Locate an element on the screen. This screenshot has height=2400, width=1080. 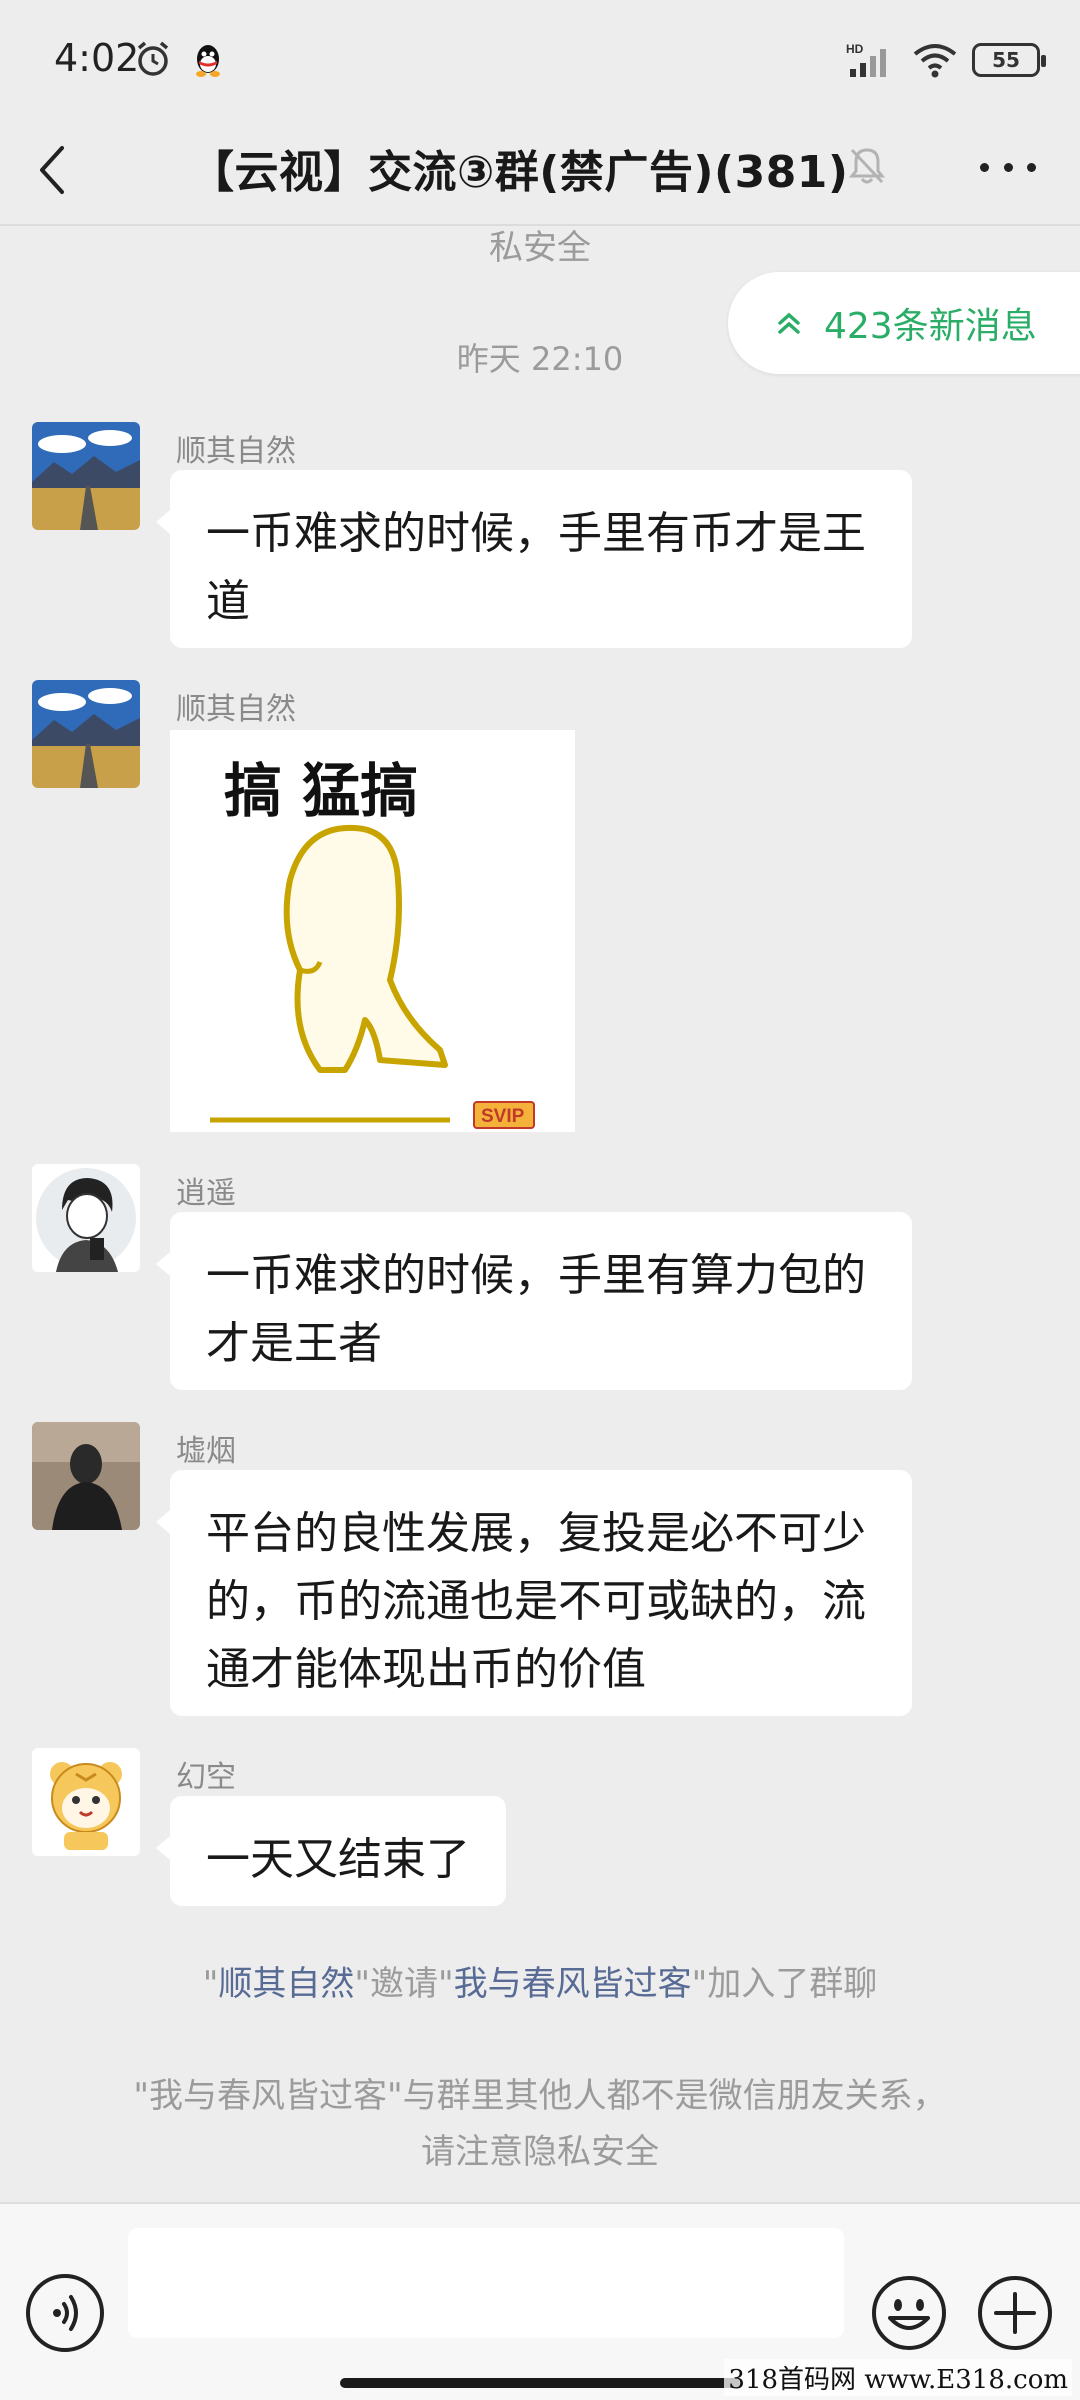
chat-header: 【云视】交流③群(禁广告)(381) is located at coordinates (540, 176).